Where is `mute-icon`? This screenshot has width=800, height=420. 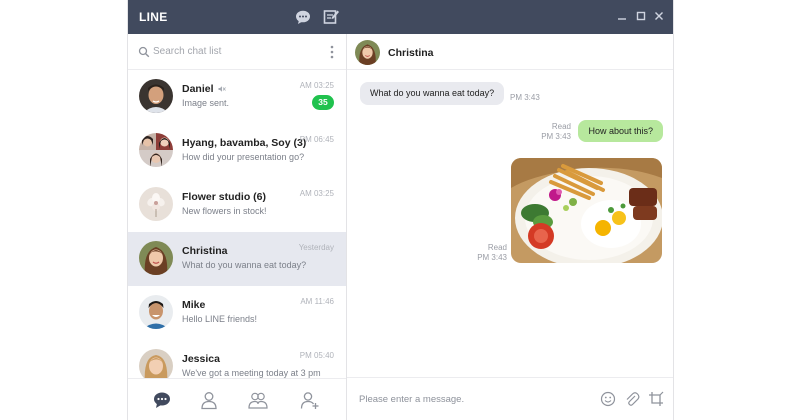
mute-icon is located at coordinates (222, 89).